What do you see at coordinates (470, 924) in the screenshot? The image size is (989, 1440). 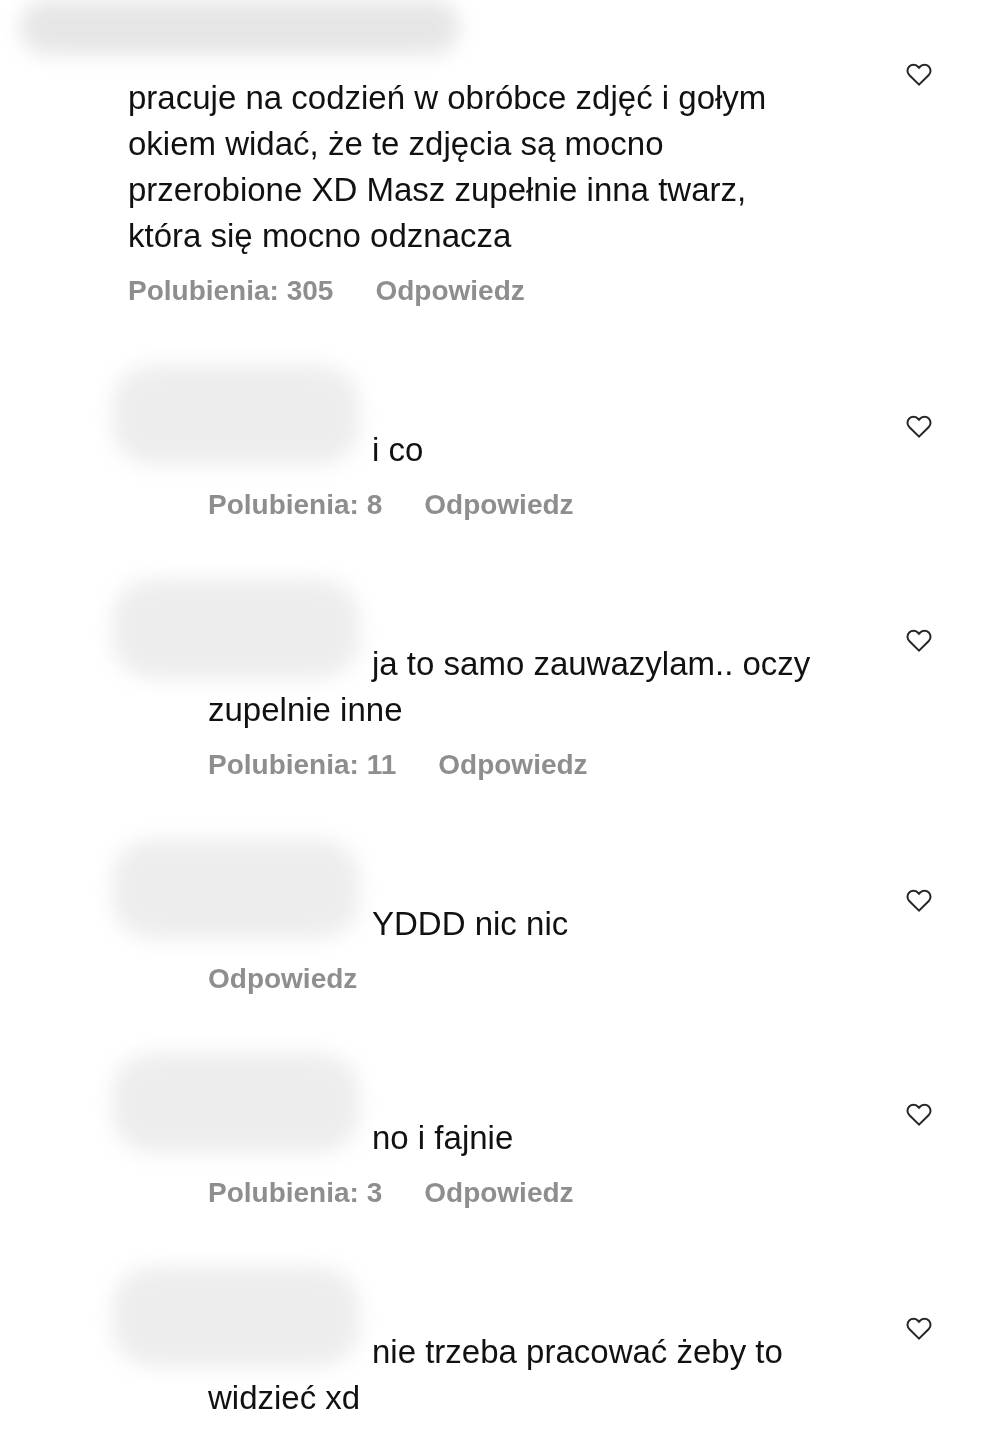 I see `comment-text: YDDD nic nic` at bounding box center [470, 924].